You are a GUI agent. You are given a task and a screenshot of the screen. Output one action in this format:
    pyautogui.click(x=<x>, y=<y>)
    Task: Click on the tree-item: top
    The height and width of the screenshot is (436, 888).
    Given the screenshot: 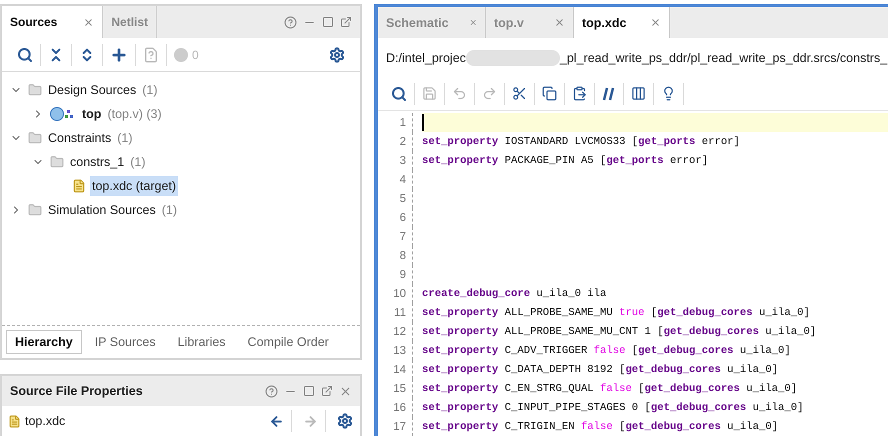 What is the action you would take?
    pyautogui.click(x=92, y=114)
    